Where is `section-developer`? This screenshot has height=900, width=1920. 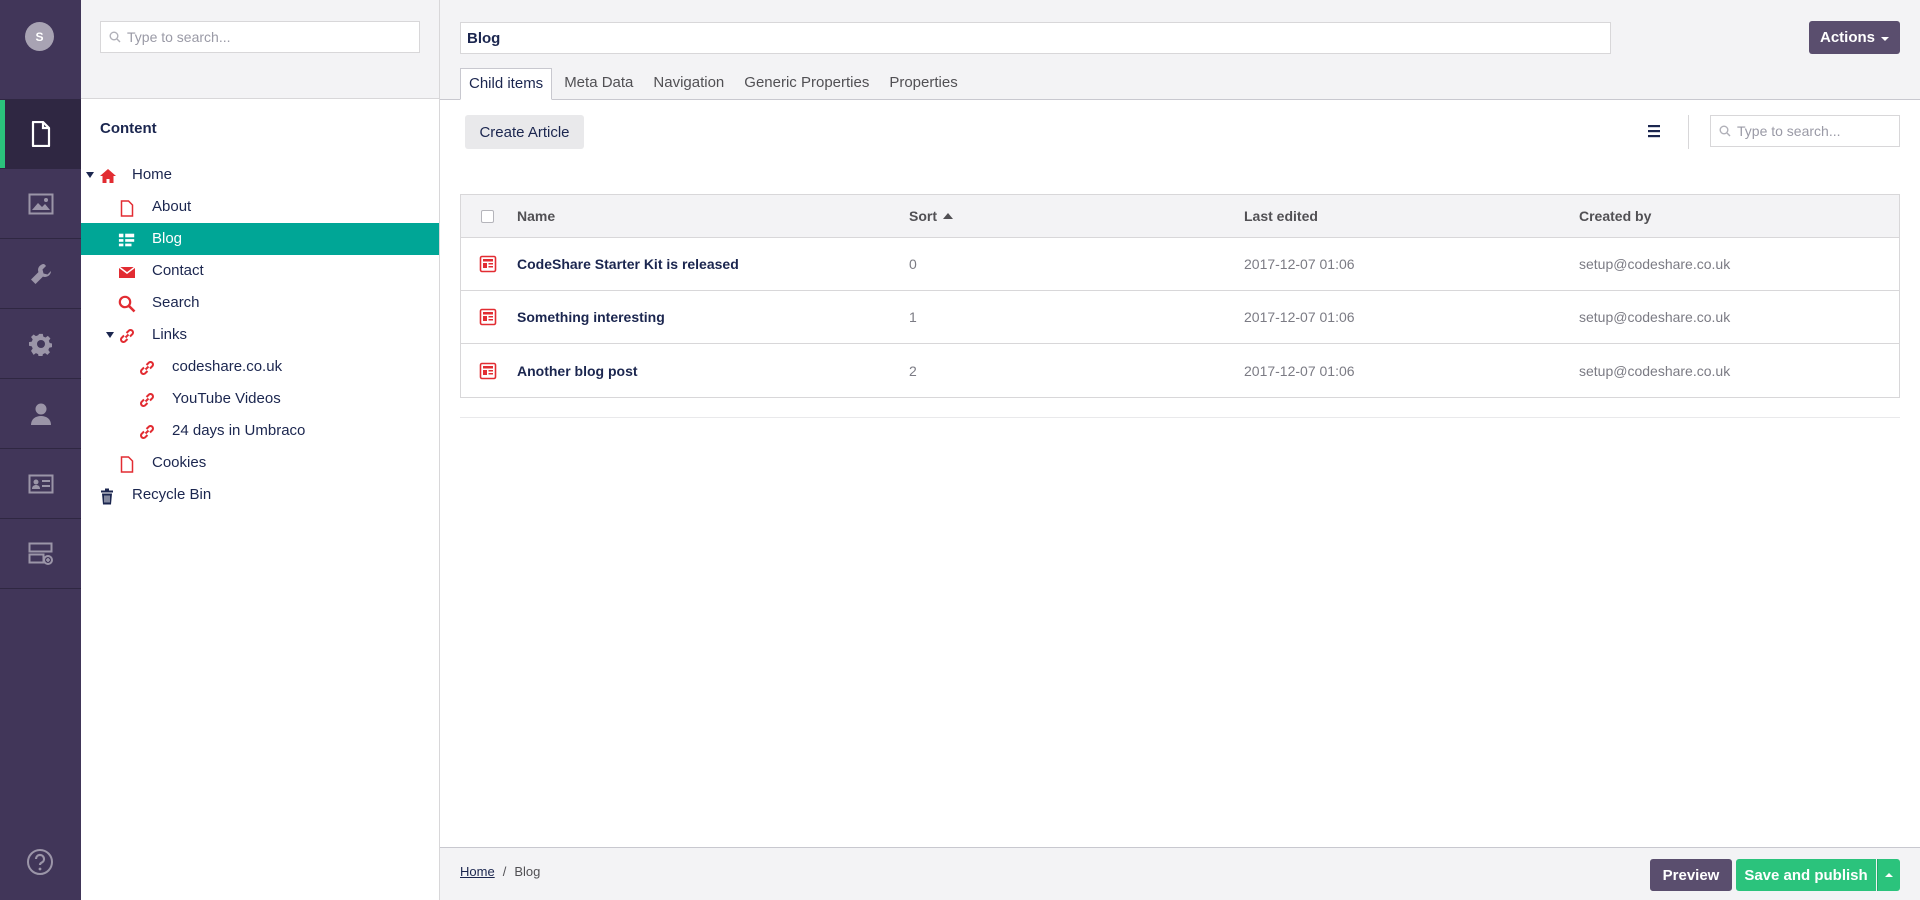 section-developer is located at coordinates (40, 344).